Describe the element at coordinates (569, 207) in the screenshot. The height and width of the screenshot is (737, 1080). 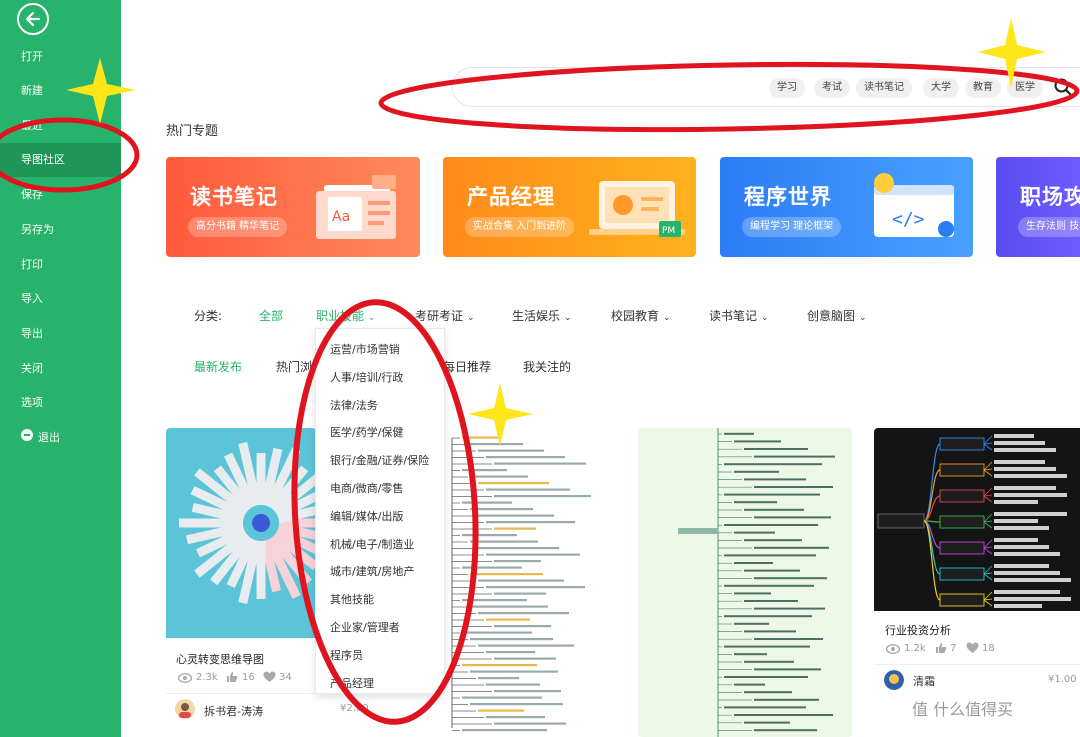
I see `banner-product-manager: 产品经理 实战合集 入门到进阶 PM` at that location.